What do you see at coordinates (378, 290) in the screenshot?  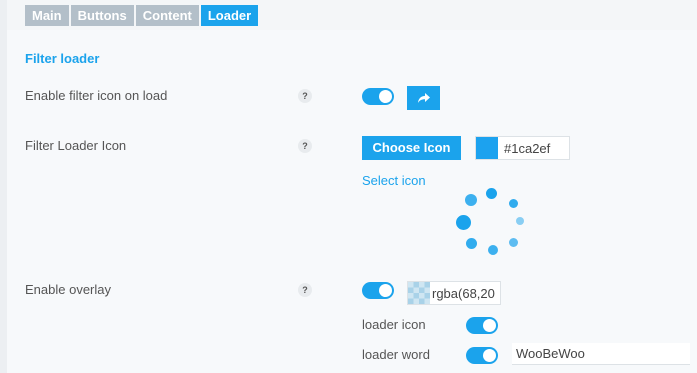 I see `enable-overlay-toggle` at bounding box center [378, 290].